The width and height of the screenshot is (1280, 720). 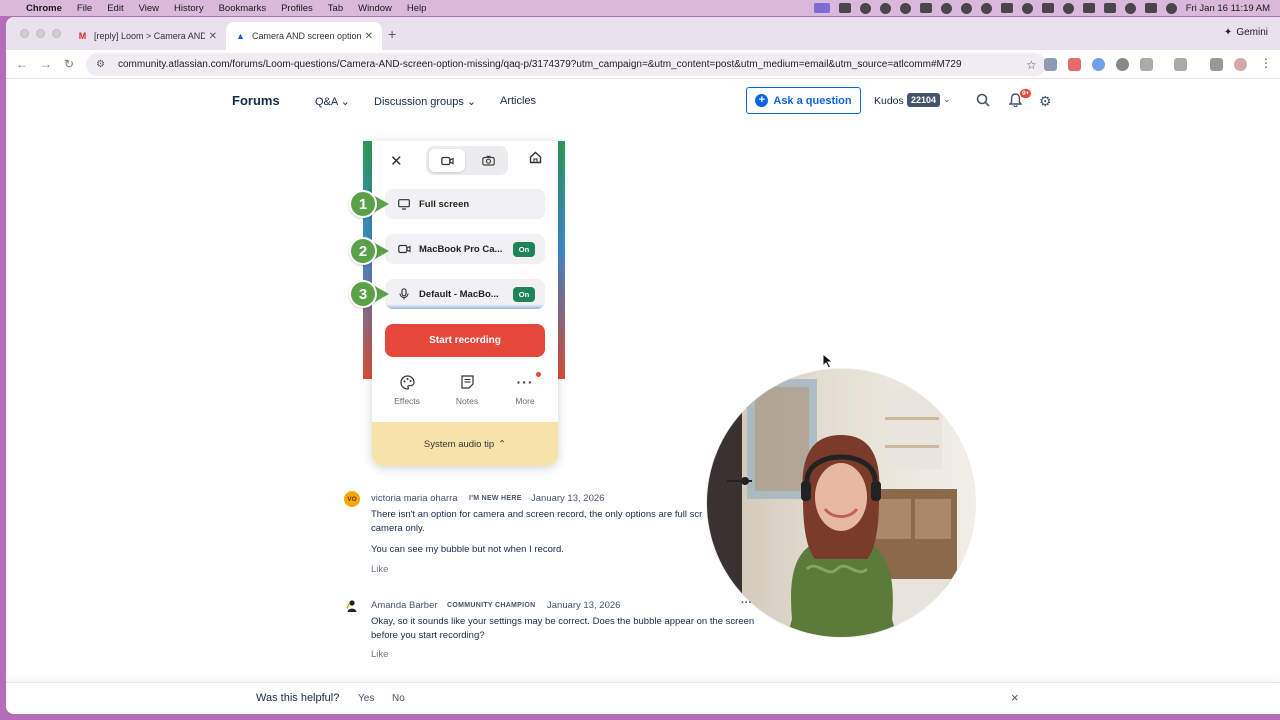 What do you see at coordinates (841, 503) in the screenshot?
I see `webcam-bubble` at bounding box center [841, 503].